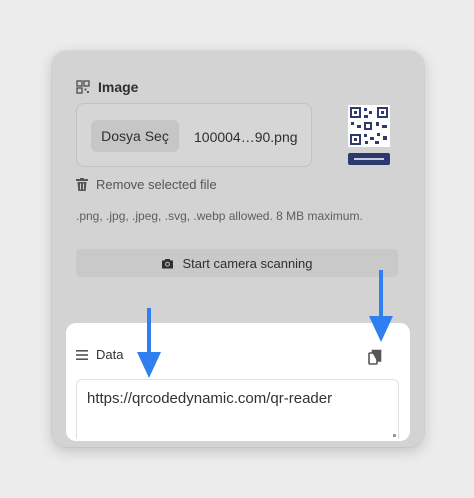 The image size is (474, 498). Describe the element at coordinates (246, 137) in the screenshot. I see `selected-file-name: 100004…90.png` at that location.